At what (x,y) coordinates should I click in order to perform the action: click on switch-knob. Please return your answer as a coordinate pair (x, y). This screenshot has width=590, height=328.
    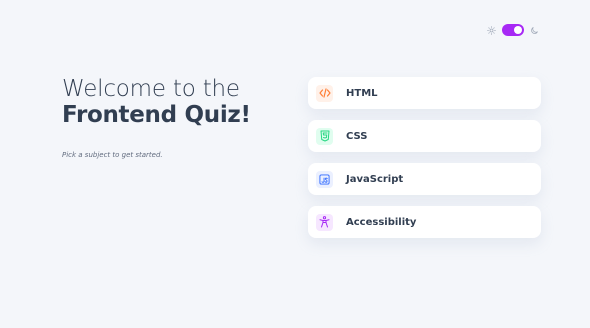
    Looking at the image, I should click on (518, 30).